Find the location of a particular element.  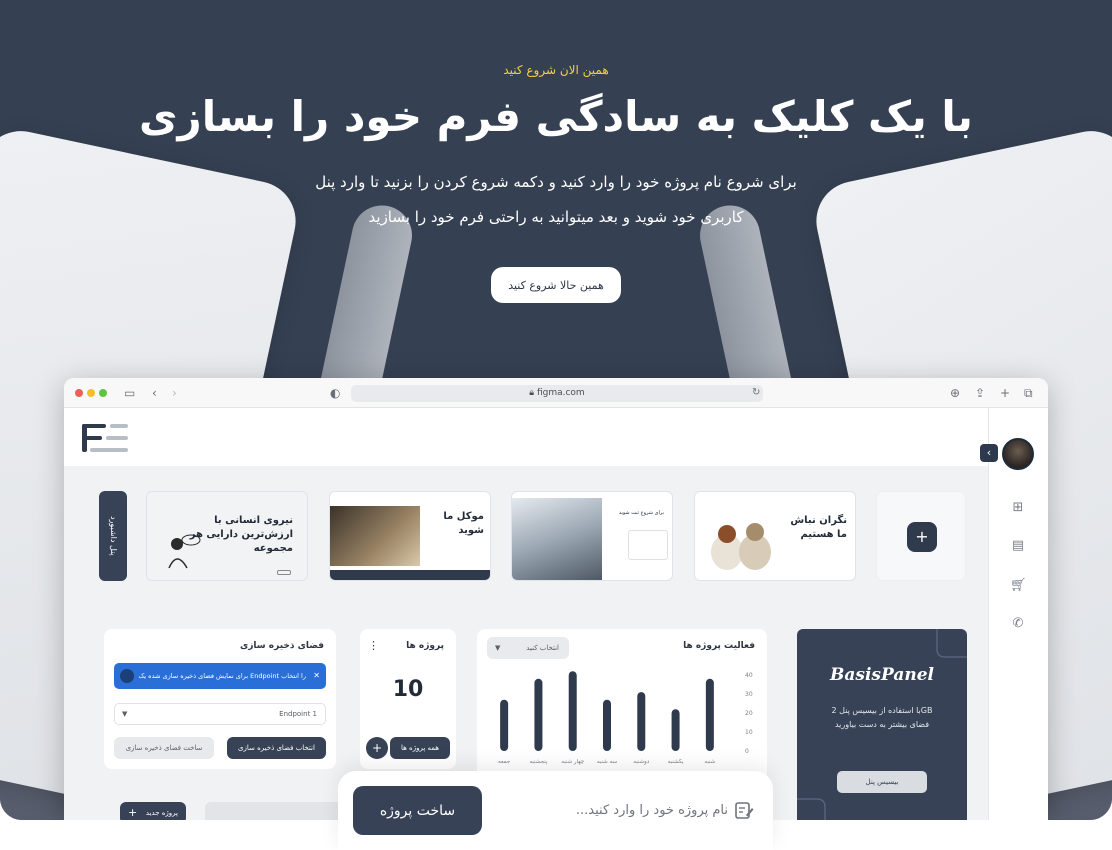

promo-text-line2: فضای بیشتر به دست بیاورید is located at coordinates (882, 724).